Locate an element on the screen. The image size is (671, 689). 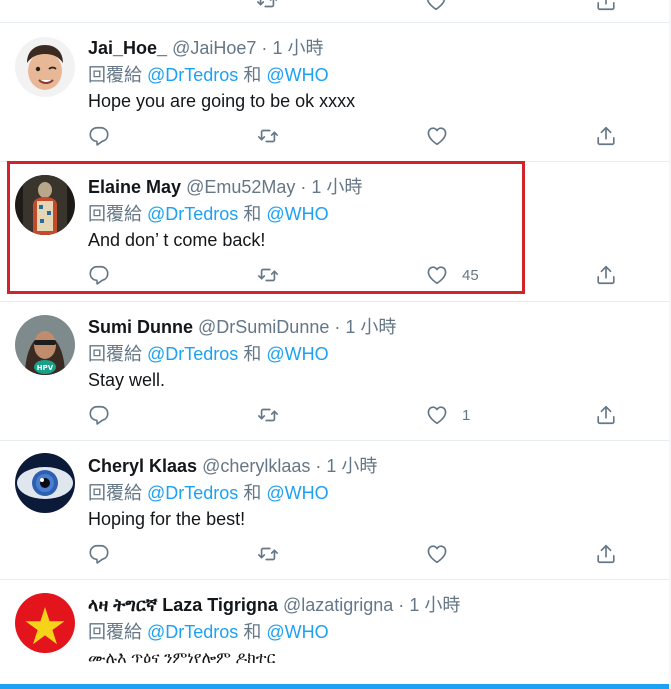
flag-avatar-icon is located at coordinates (45, 623).